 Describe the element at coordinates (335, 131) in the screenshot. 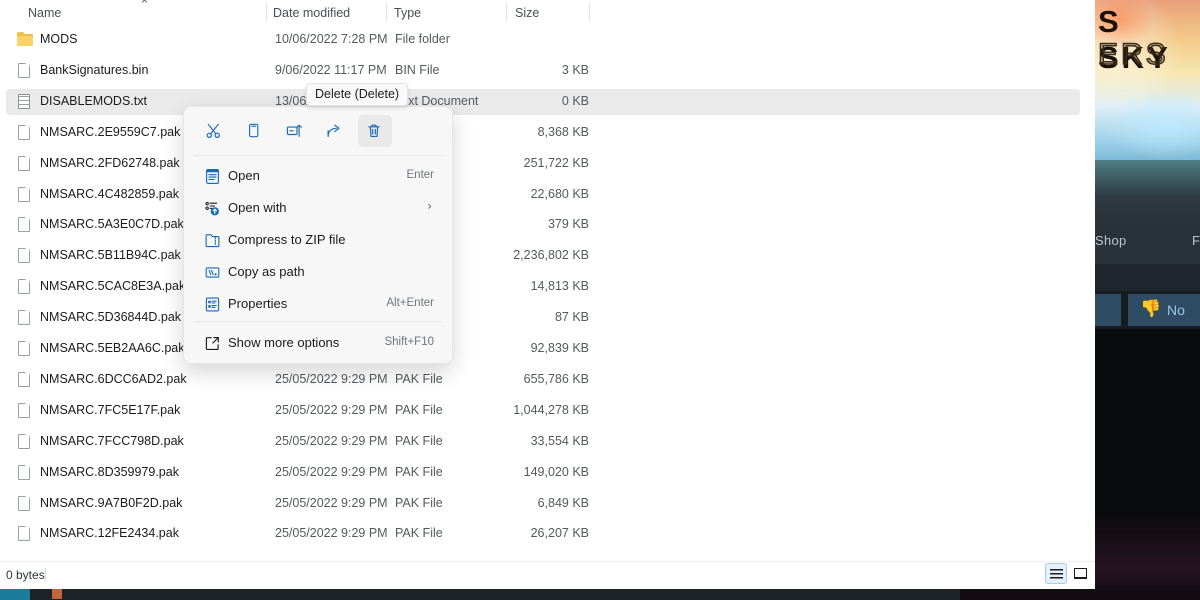

I see `share-button` at that location.